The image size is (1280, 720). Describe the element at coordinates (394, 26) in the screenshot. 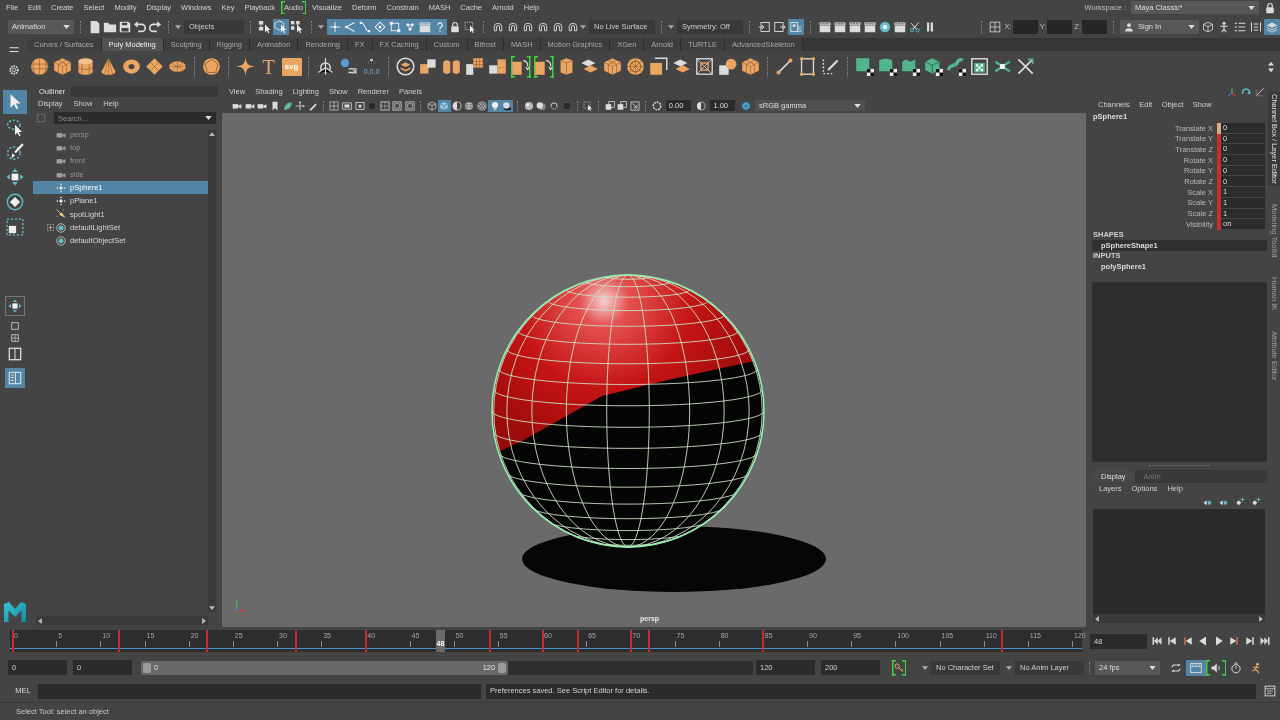

I see `node-square-toggle` at that location.